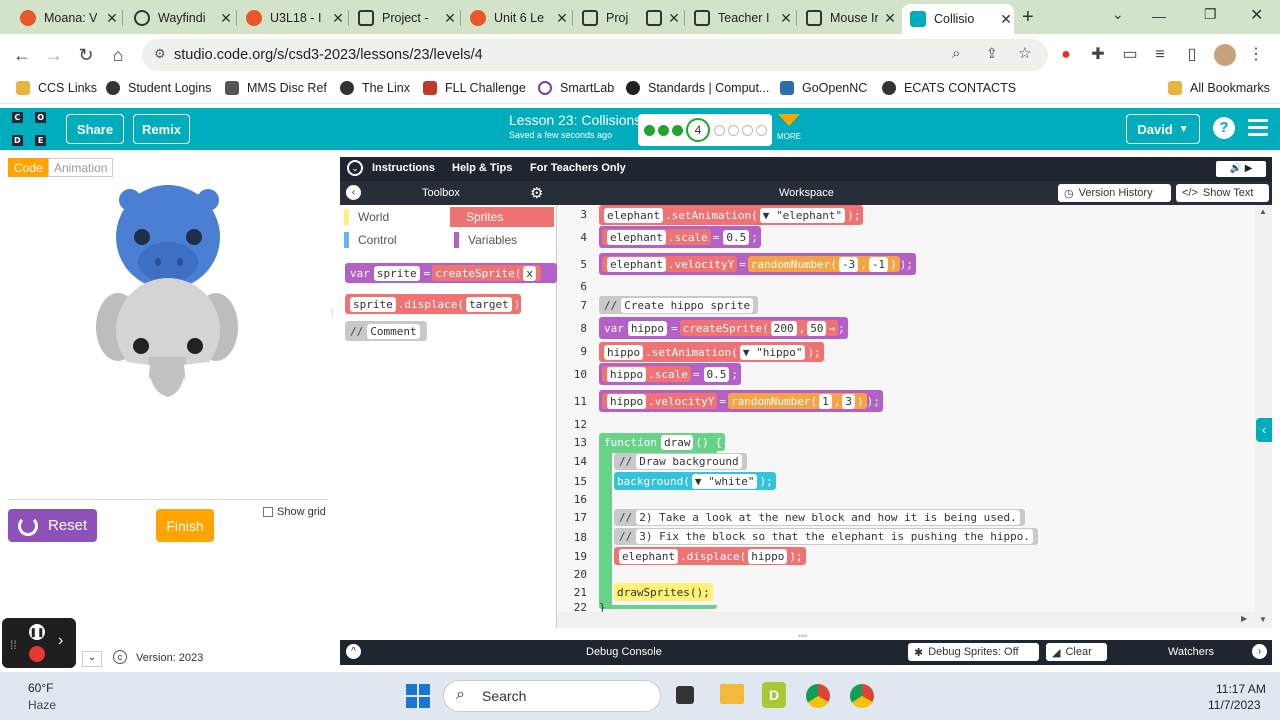  What do you see at coordinates (1259, 651) in the screenshot?
I see `watchers-chevron-icon: ›` at bounding box center [1259, 651].